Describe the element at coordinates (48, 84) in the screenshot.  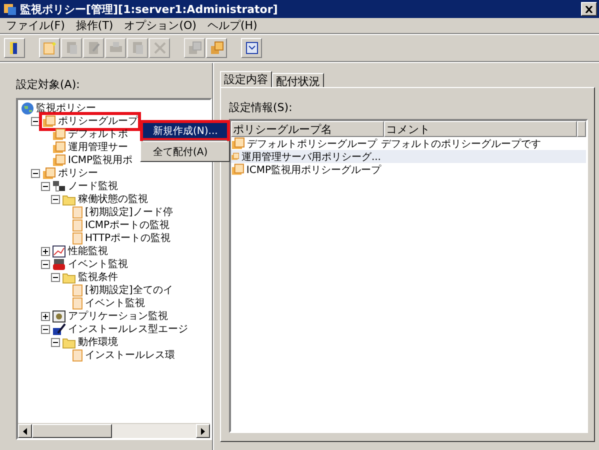
I see `tree-label: 設定対象(A):` at that location.